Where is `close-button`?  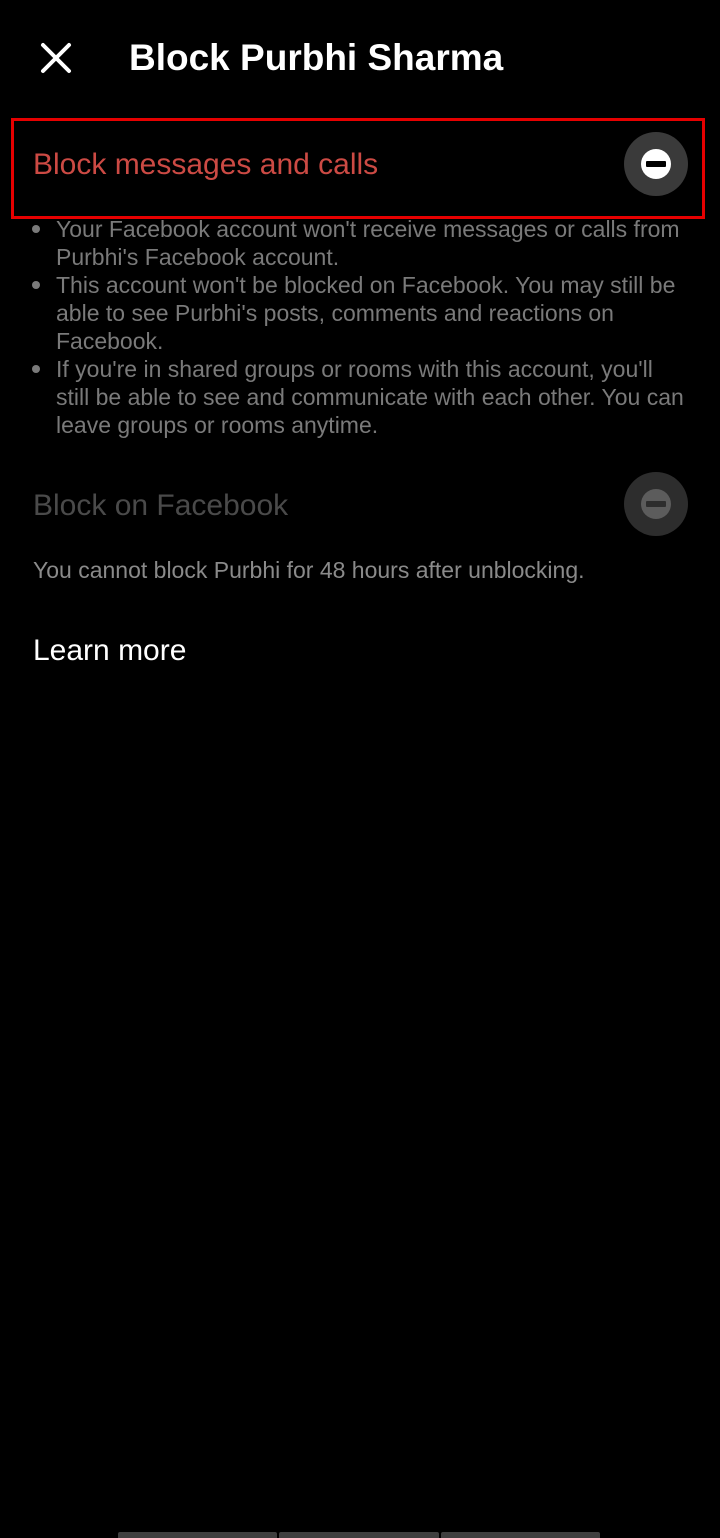
close-button is located at coordinates (56, 58).